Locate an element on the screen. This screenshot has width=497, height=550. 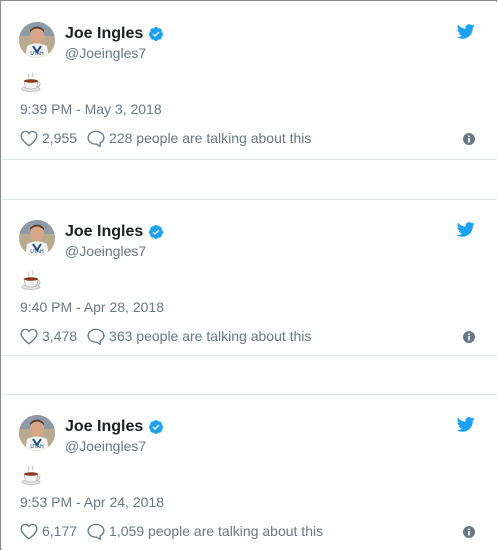
like-button: 6,177 is located at coordinates (48, 531).